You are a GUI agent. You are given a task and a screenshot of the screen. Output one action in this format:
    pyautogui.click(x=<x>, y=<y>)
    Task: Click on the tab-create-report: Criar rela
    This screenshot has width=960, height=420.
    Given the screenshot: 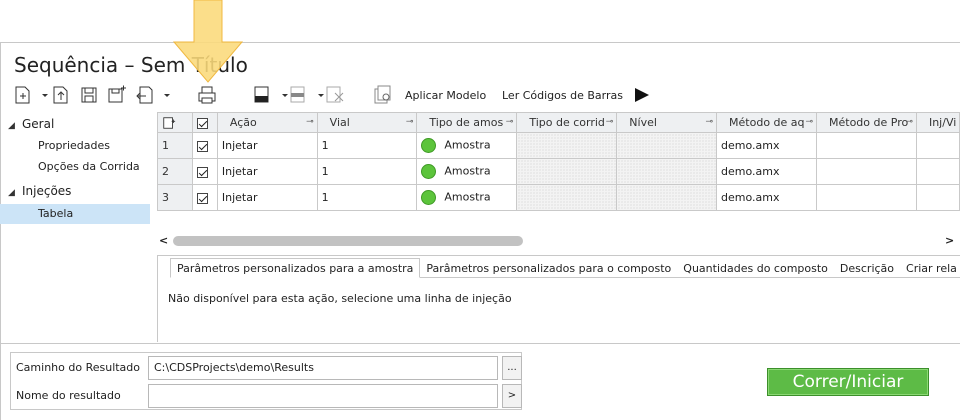 What is the action you would take?
    pyautogui.click(x=930, y=269)
    